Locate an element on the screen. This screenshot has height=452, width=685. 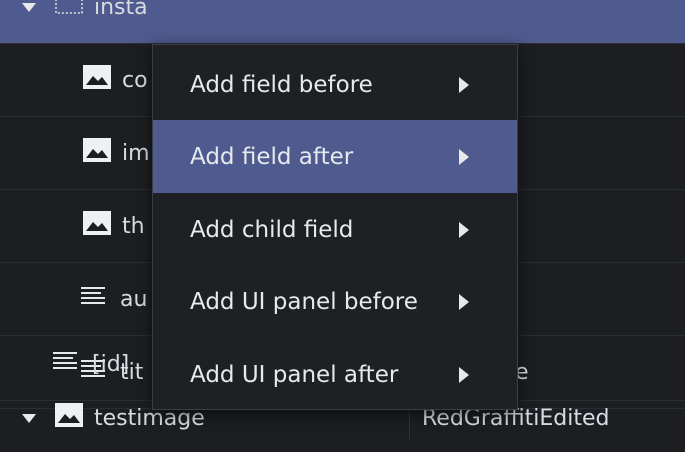
menu-item-add-field-after: Add field after is located at coordinates (335, 156).